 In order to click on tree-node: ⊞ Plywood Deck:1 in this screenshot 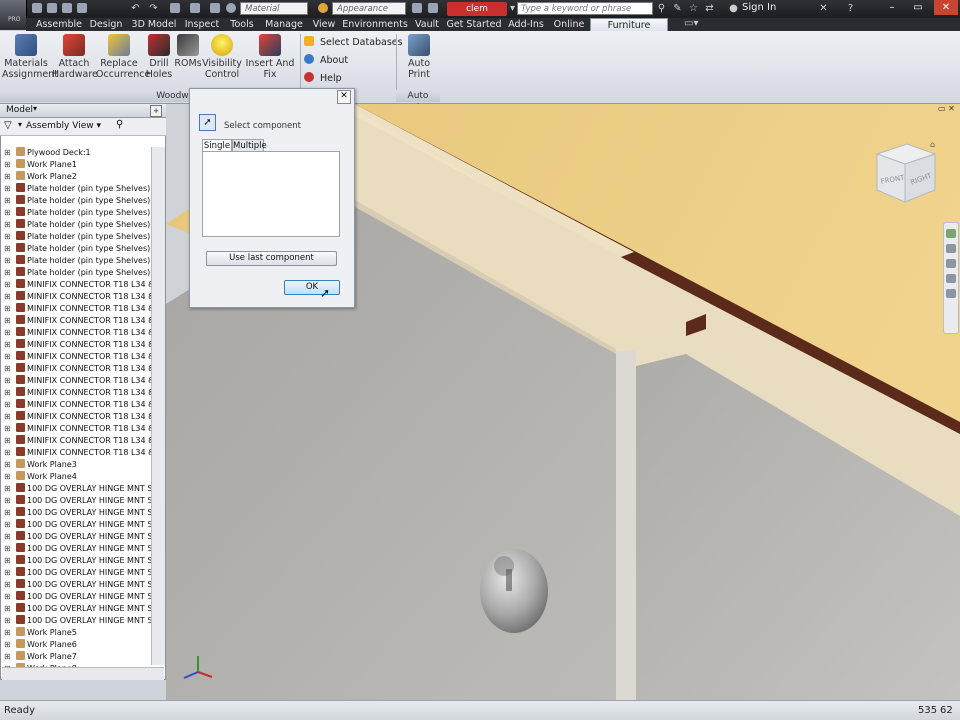, I will do `click(77, 153)`.